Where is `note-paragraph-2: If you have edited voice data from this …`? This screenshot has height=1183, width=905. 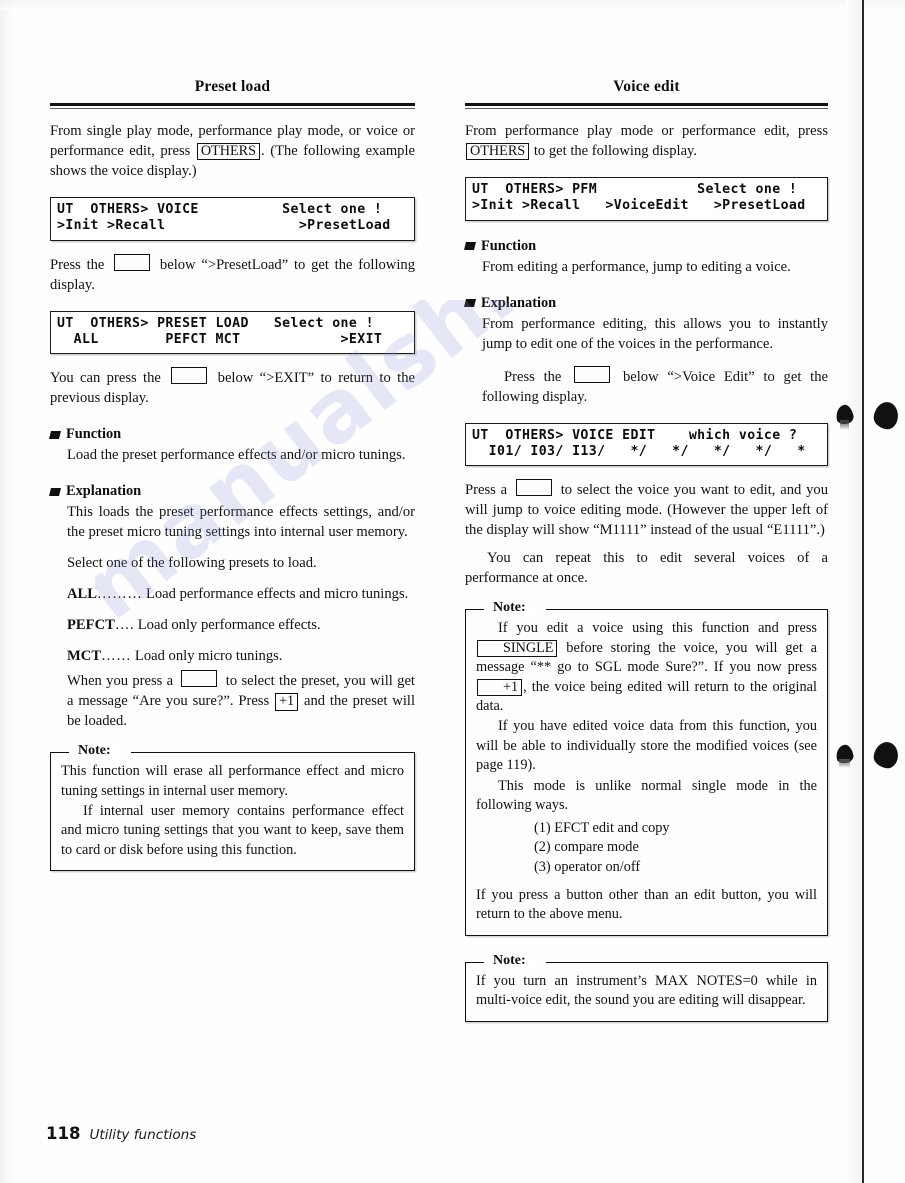 note-paragraph-2: If you have edited voice data from this … is located at coordinates (646, 746).